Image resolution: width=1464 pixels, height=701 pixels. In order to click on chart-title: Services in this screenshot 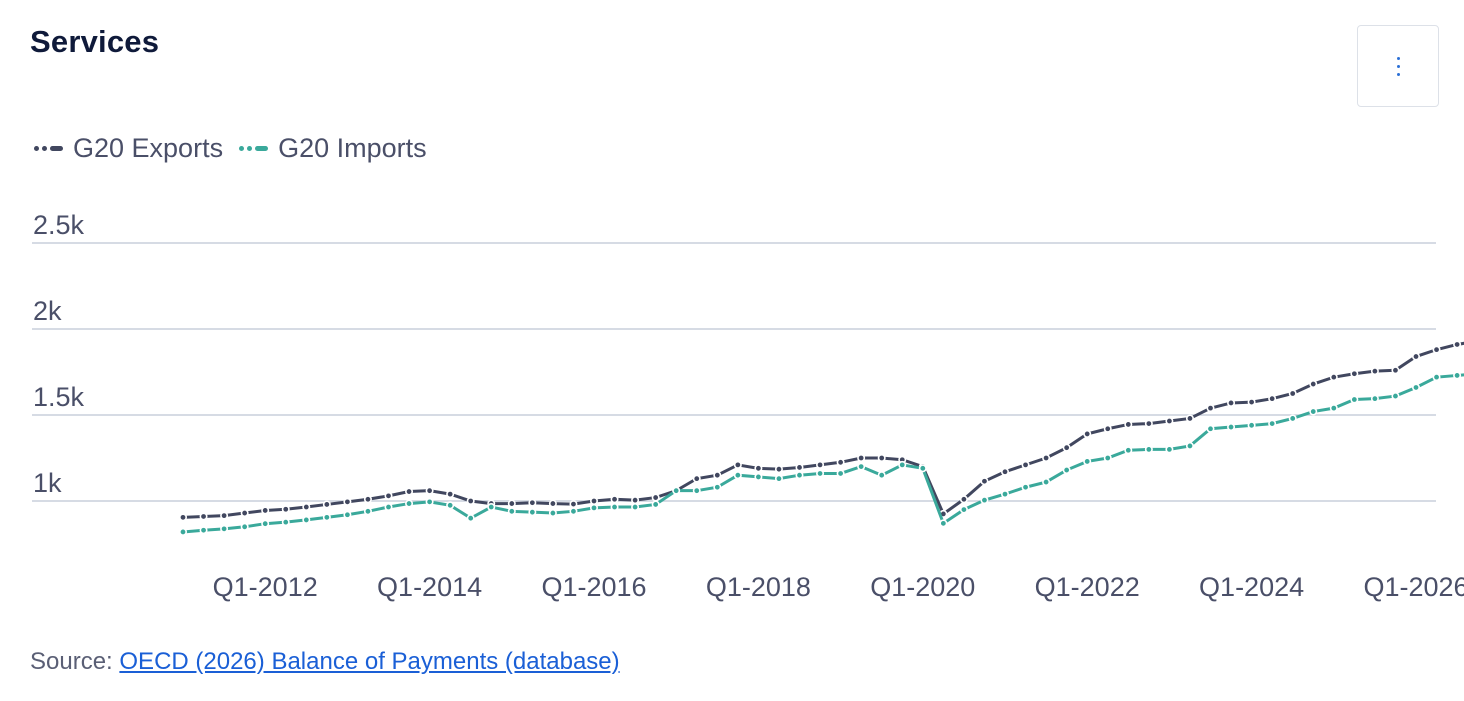, I will do `click(95, 41)`.